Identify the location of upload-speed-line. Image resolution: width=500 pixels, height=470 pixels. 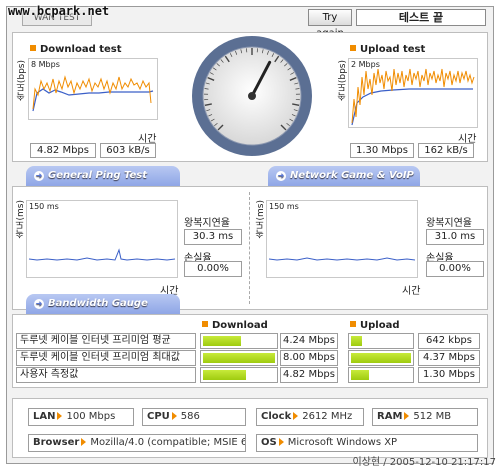
(413, 96).